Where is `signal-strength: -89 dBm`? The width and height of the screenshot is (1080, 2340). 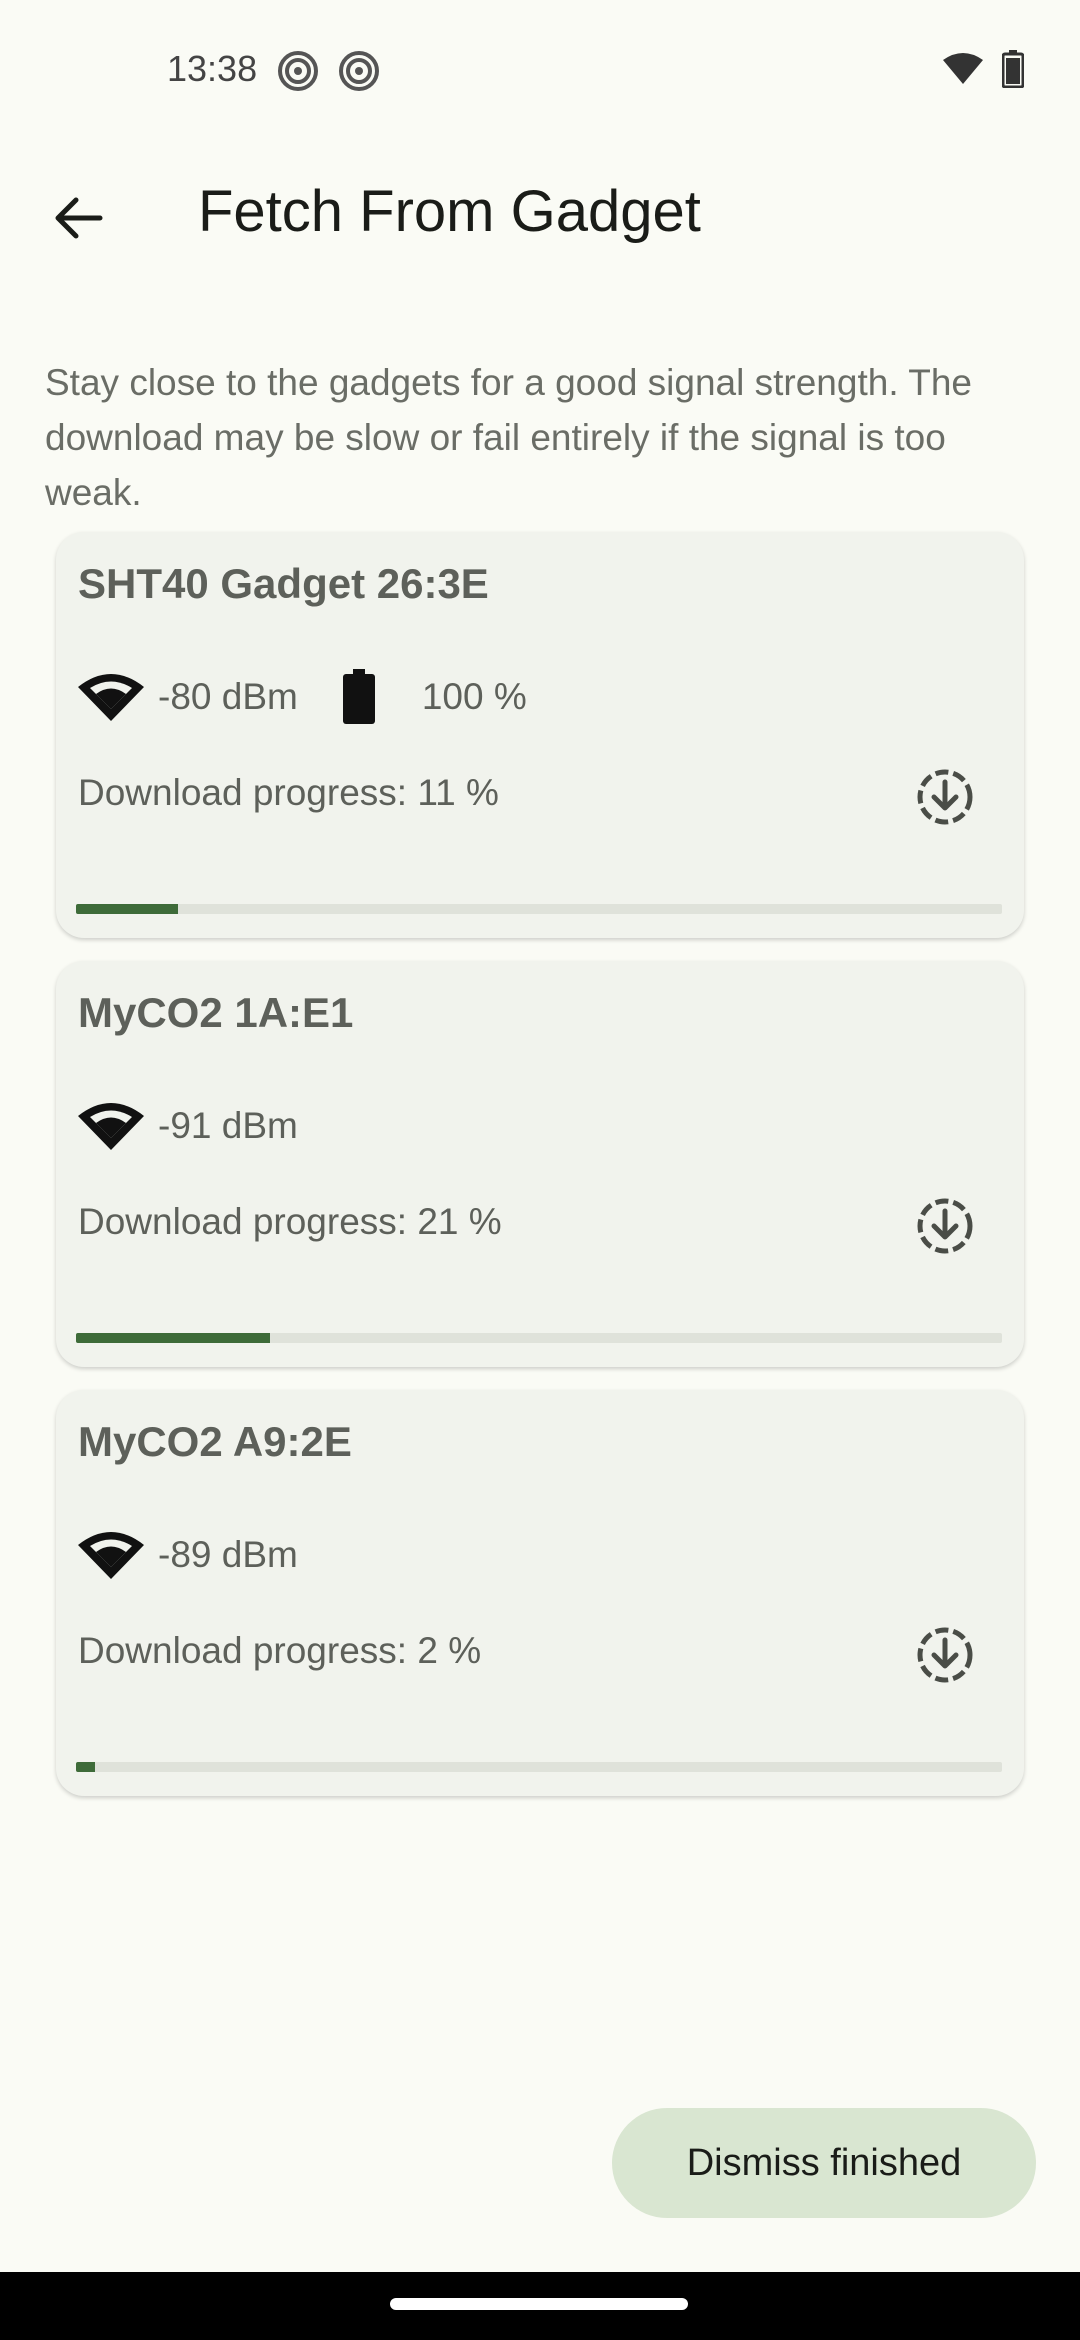
signal-strength: -89 dBm is located at coordinates (228, 1554).